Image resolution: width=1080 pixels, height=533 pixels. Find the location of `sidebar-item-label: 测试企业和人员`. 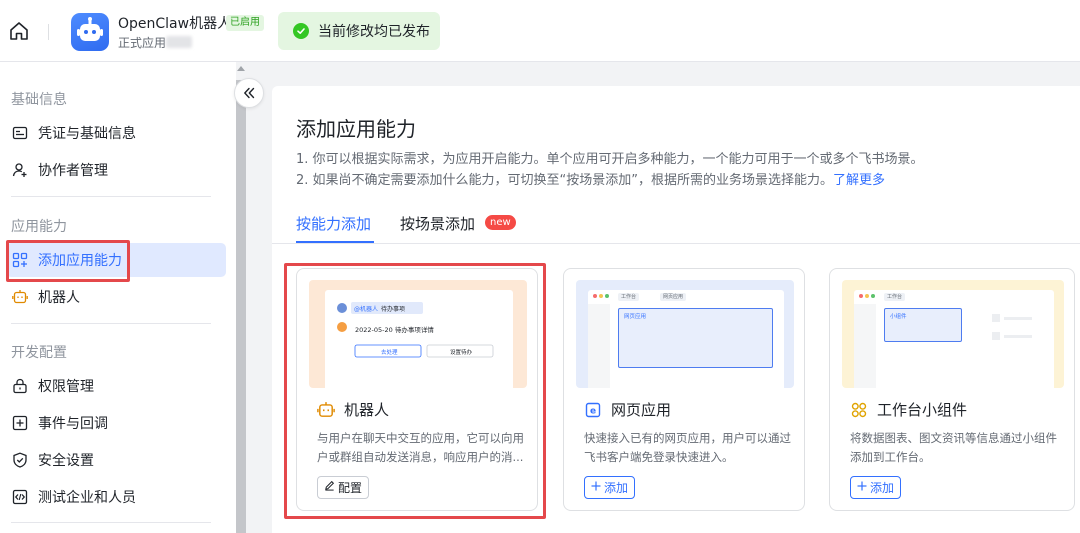

sidebar-item-label: 测试企业和人员 is located at coordinates (87, 498).